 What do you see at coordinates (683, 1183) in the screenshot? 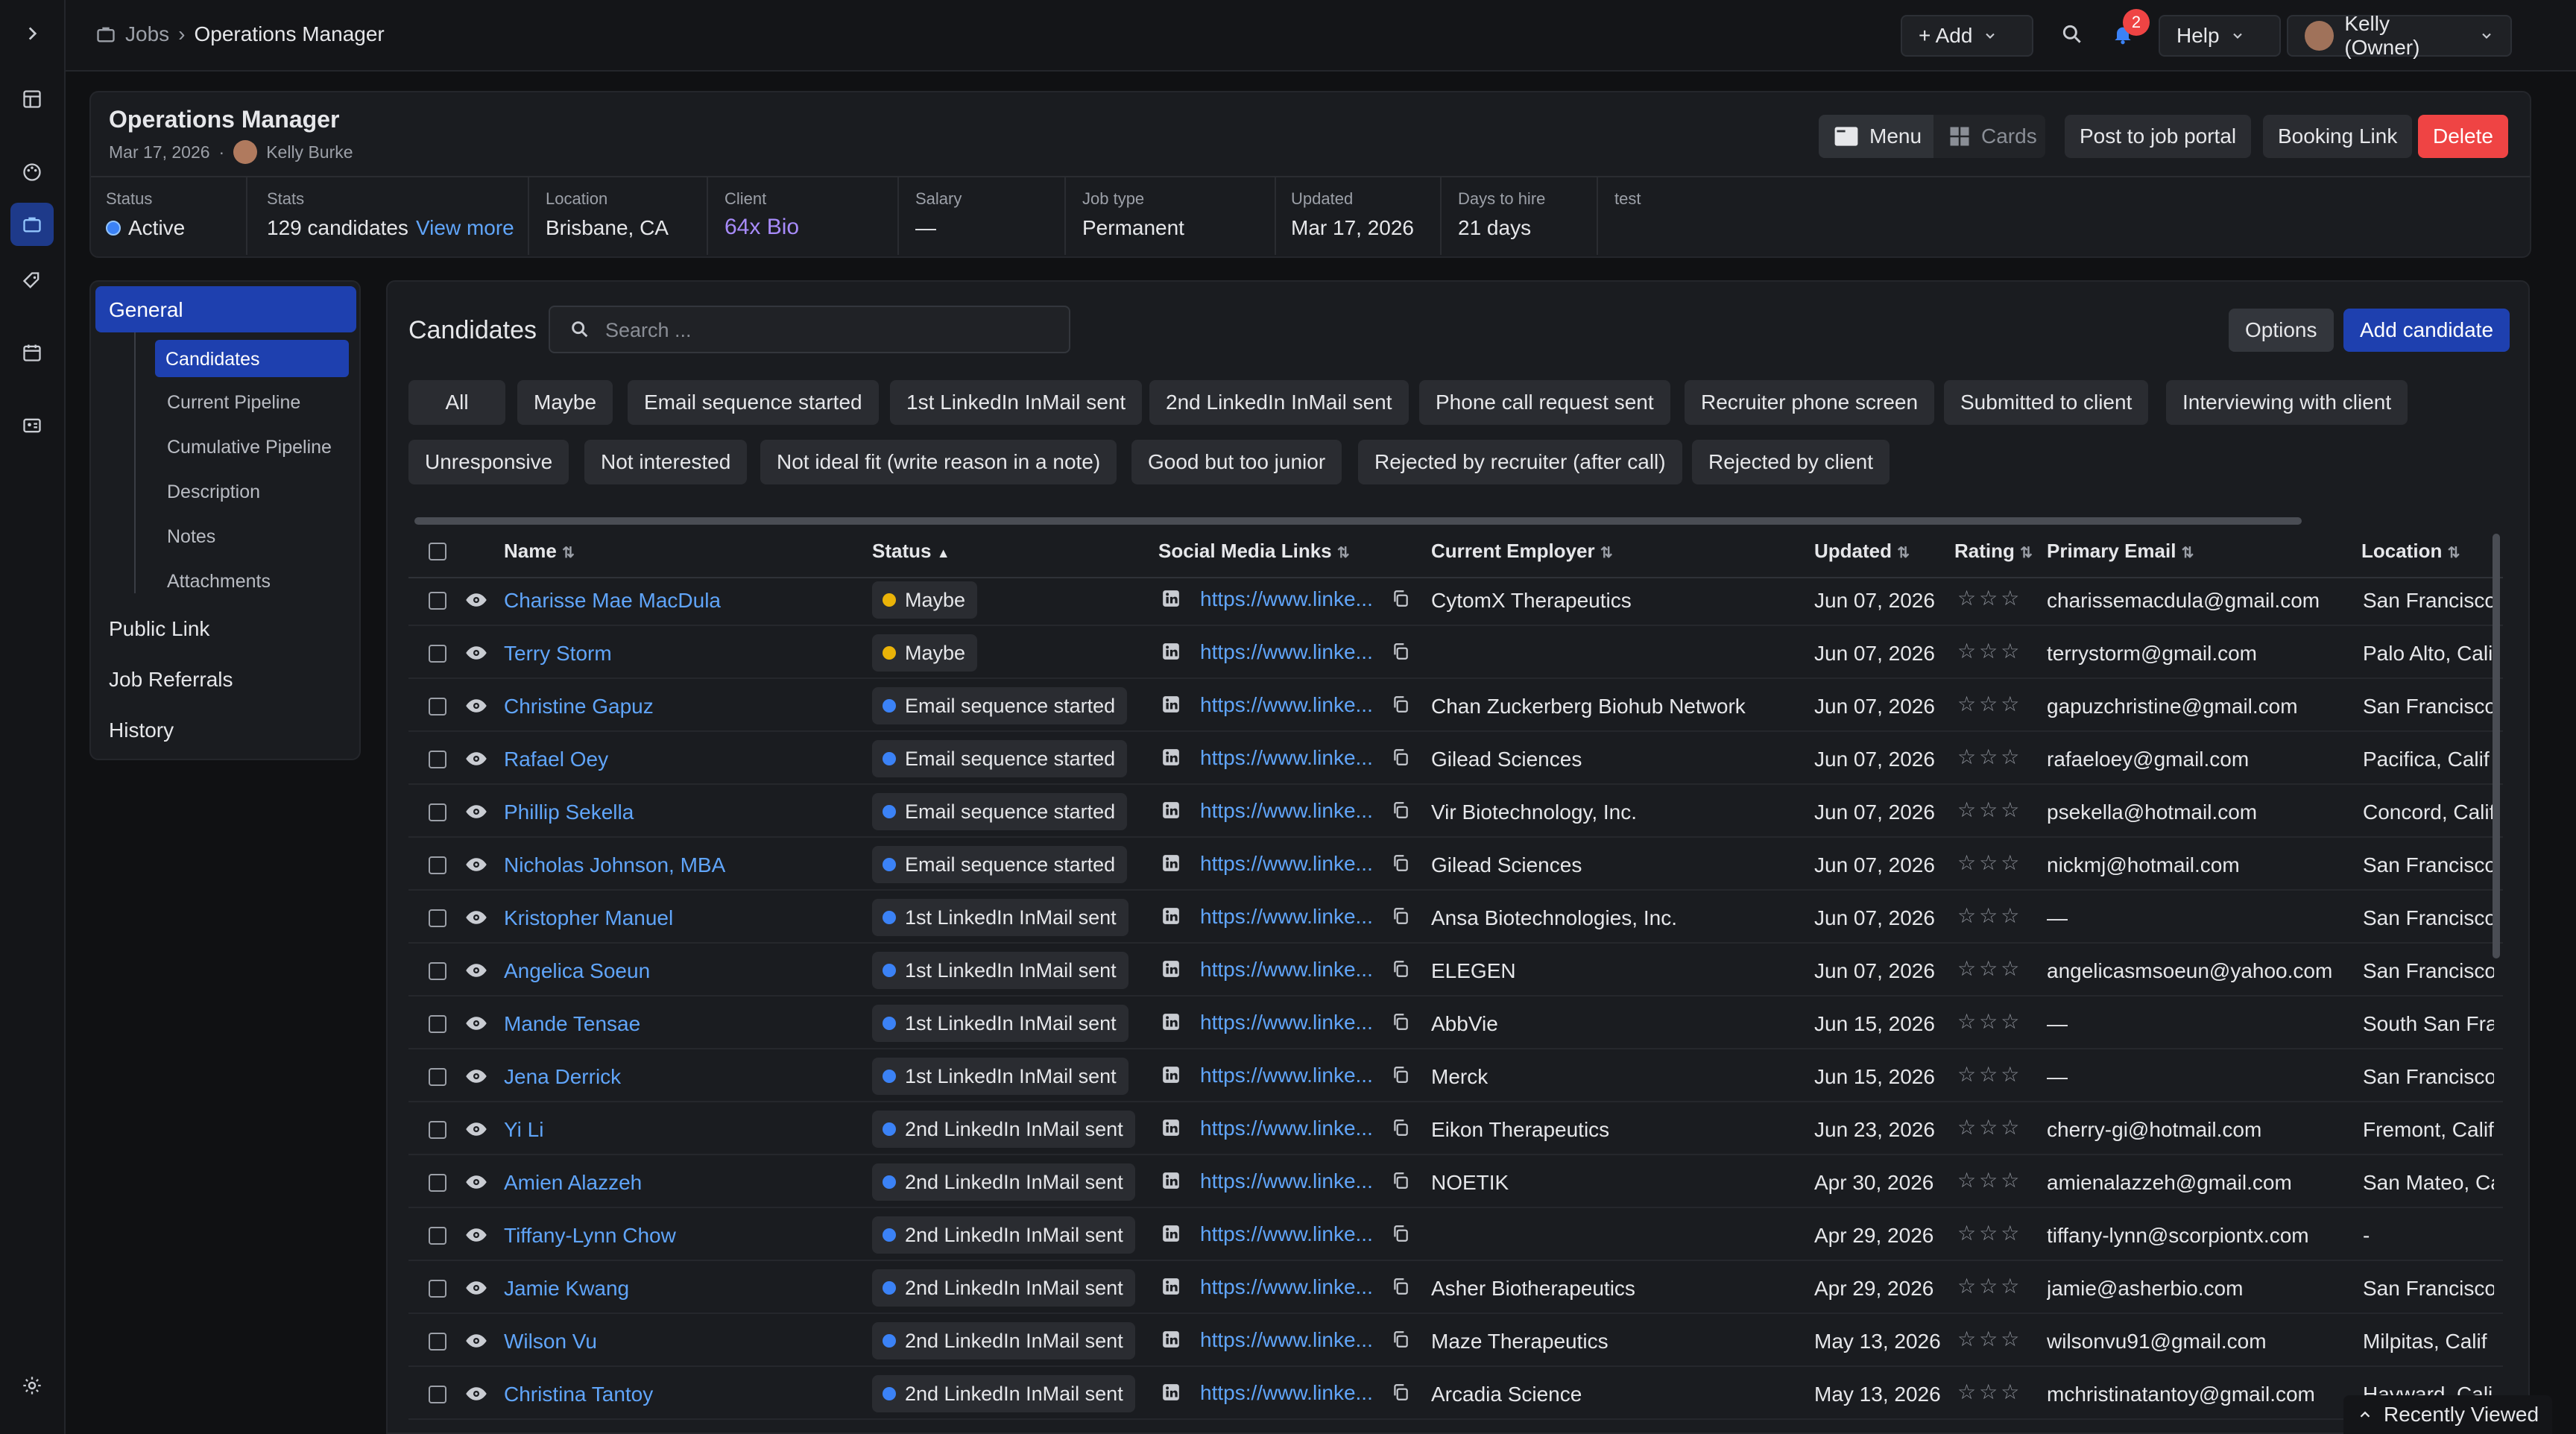
I see `candidate-name: Amien Alazzeh` at bounding box center [683, 1183].